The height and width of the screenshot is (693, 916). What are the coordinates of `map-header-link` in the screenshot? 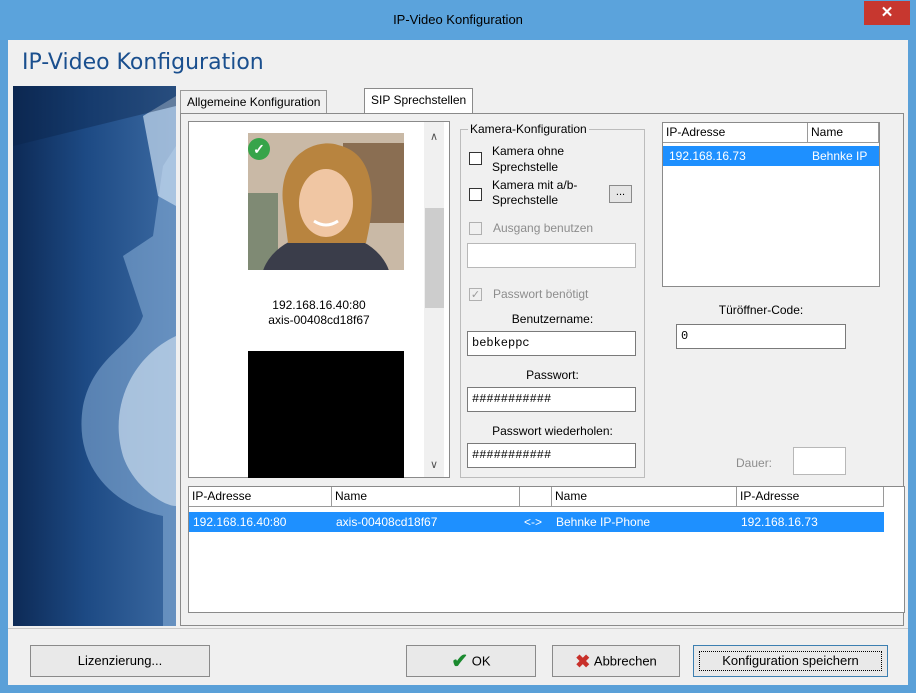 It's located at (536, 497).